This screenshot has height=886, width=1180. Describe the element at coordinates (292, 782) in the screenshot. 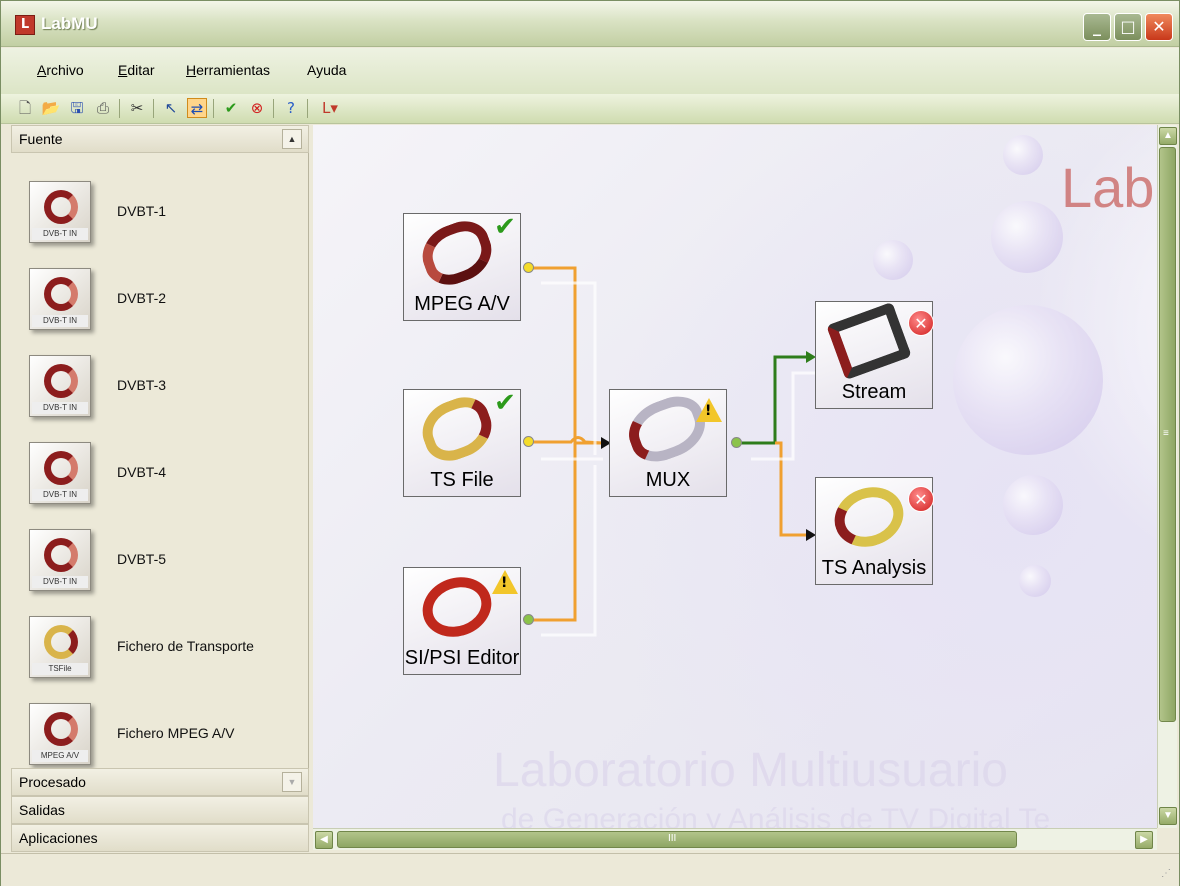

I see `expand-down-icon: ▼` at that location.